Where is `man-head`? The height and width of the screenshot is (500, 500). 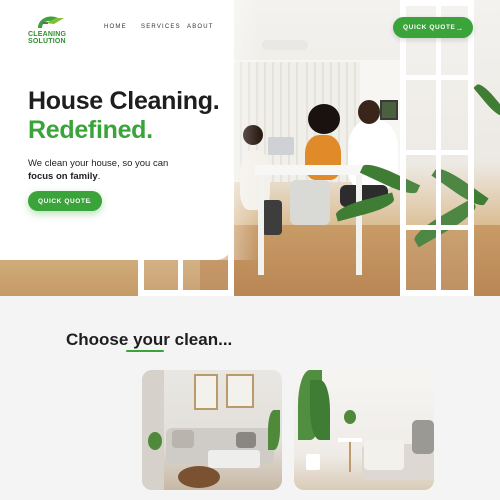
man-head is located at coordinates (369, 112).